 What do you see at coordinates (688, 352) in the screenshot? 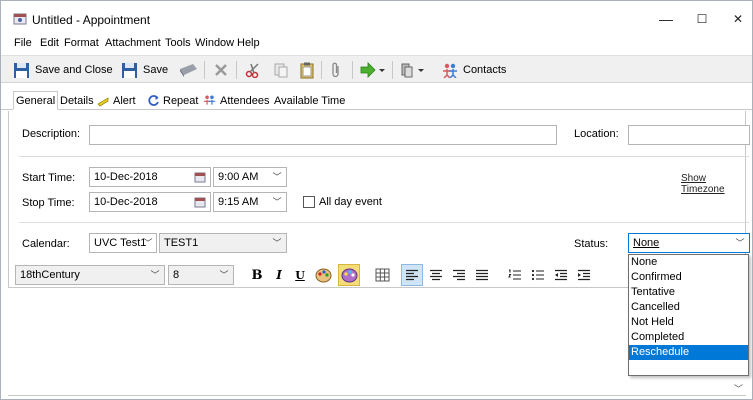
I see `status-option-reschedule: Reschedule` at bounding box center [688, 352].